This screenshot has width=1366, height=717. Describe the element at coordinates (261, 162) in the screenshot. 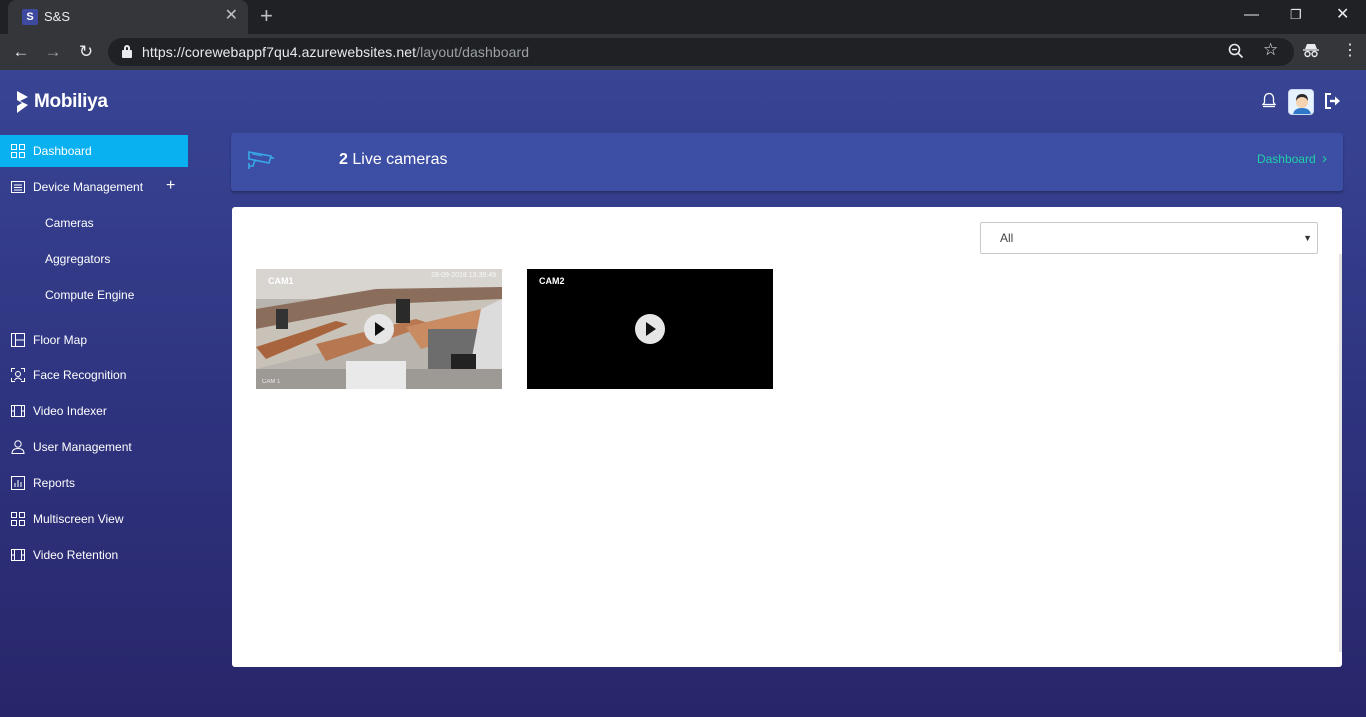

I see `security-camera-icon` at that location.